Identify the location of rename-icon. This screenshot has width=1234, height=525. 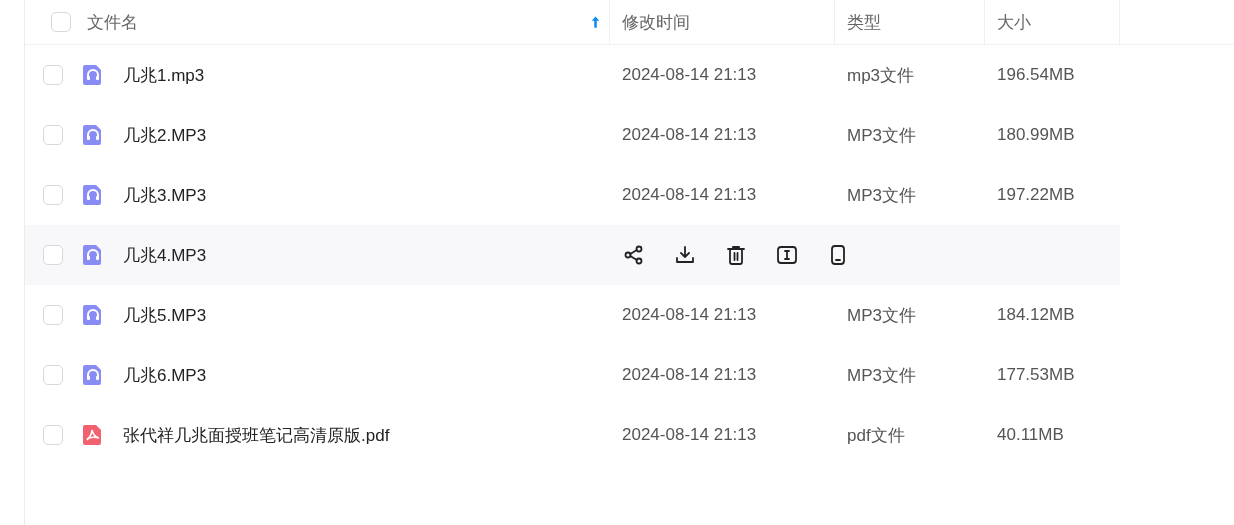
(787, 255).